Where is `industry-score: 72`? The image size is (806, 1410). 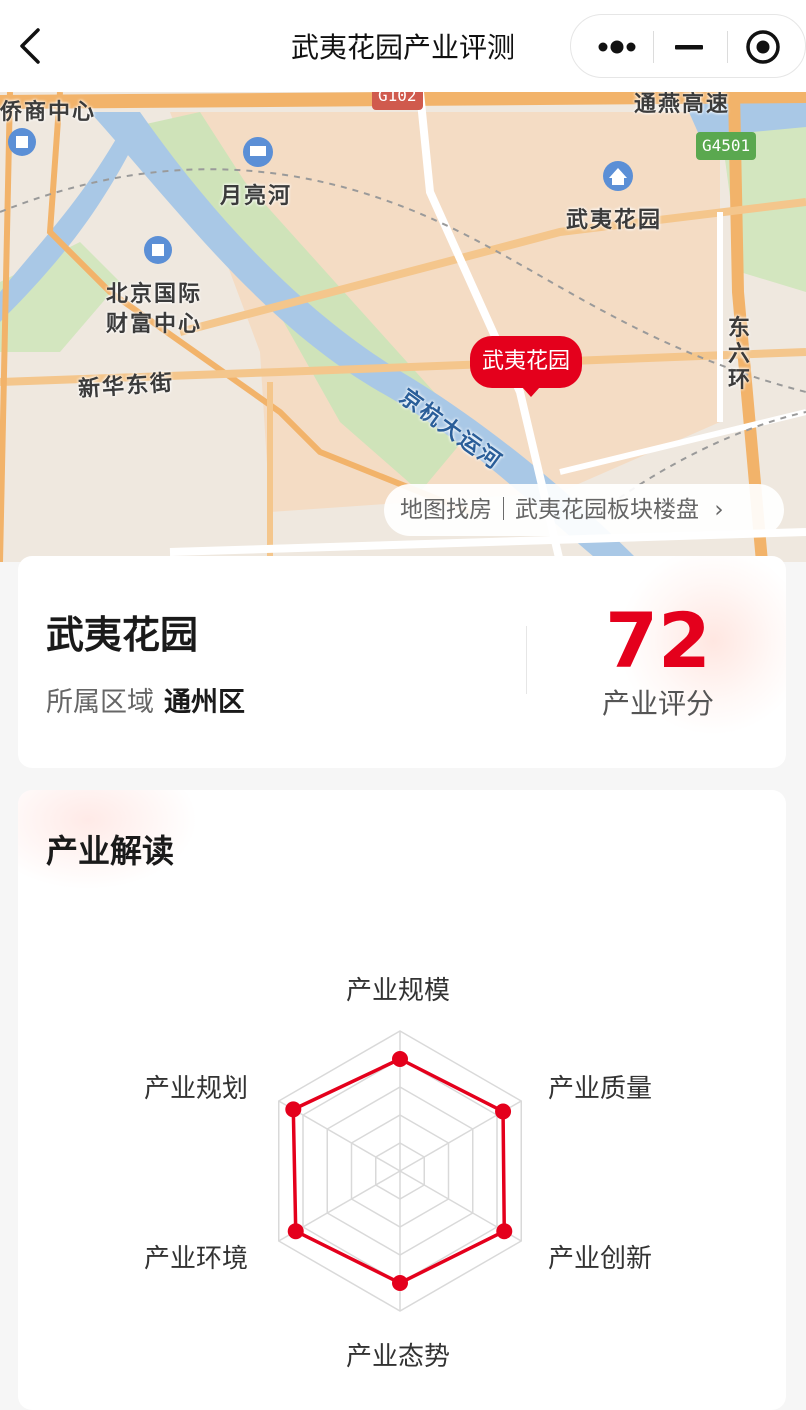 industry-score: 72 is located at coordinates (658, 640).